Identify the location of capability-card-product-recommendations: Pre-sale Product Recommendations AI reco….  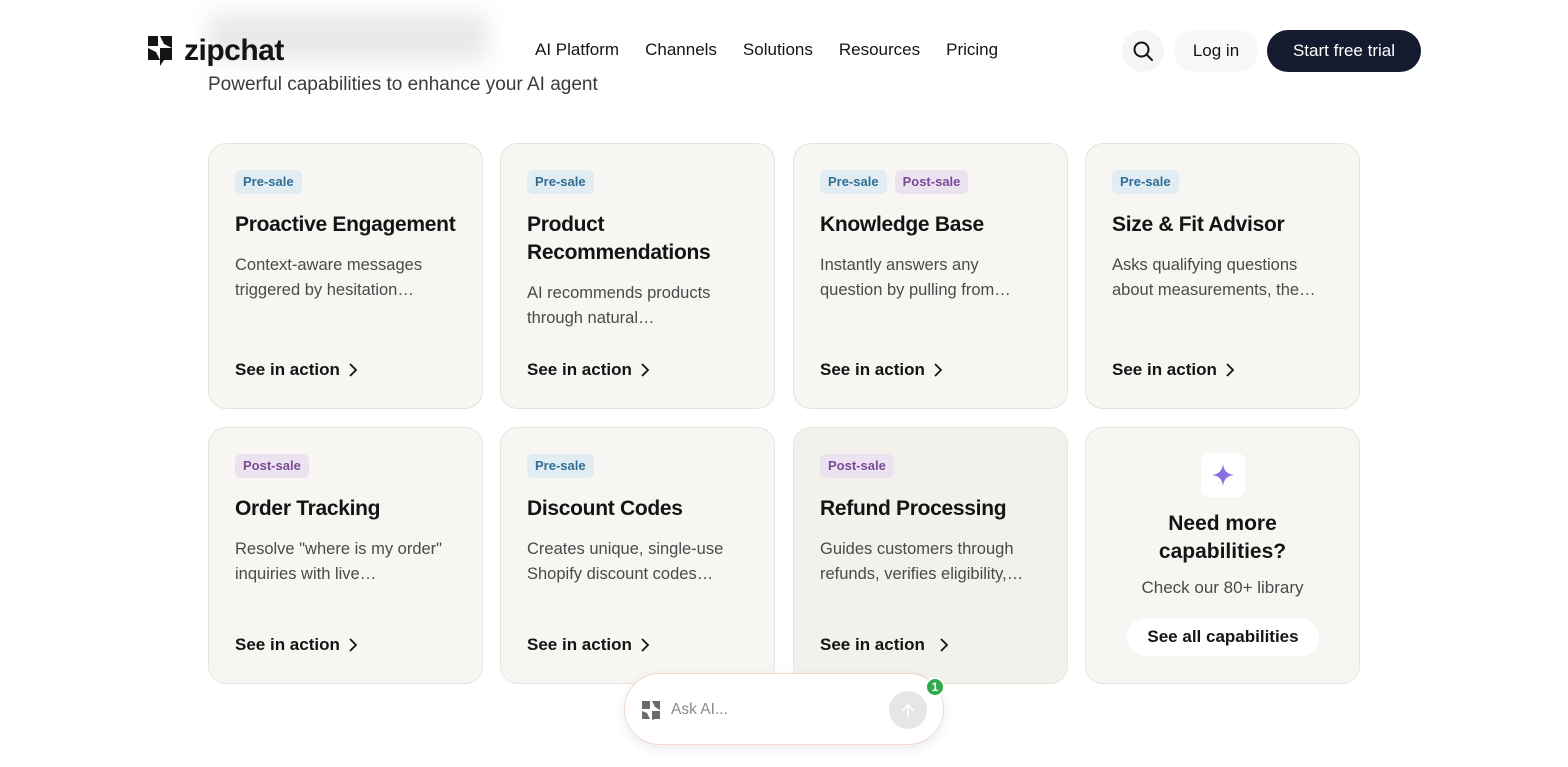
(637, 276).